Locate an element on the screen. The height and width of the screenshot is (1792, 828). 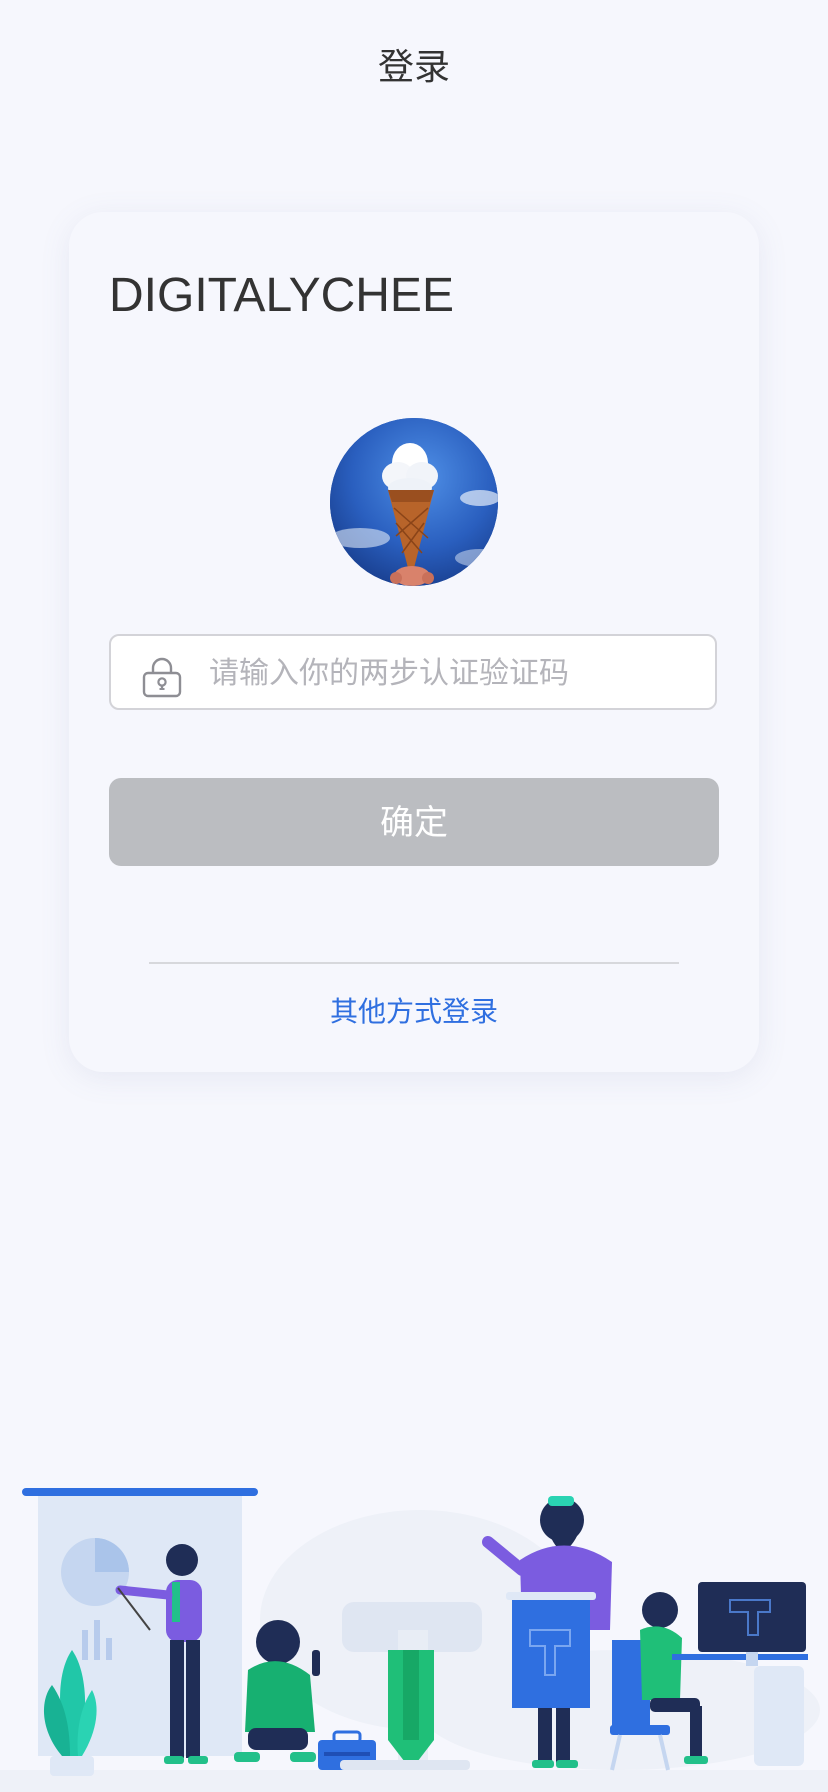
avatar is located at coordinates (414, 502).